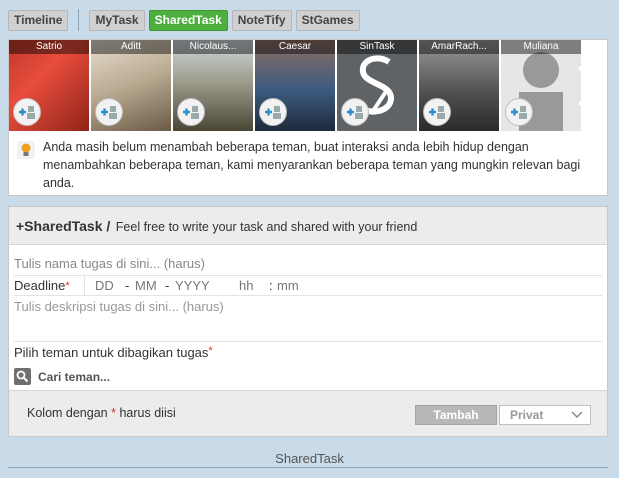 This screenshot has height=478, width=619. What do you see at coordinates (377, 85) in the screenshot?
I see `friend-card: SinTask` at bounding box center [377, 85].